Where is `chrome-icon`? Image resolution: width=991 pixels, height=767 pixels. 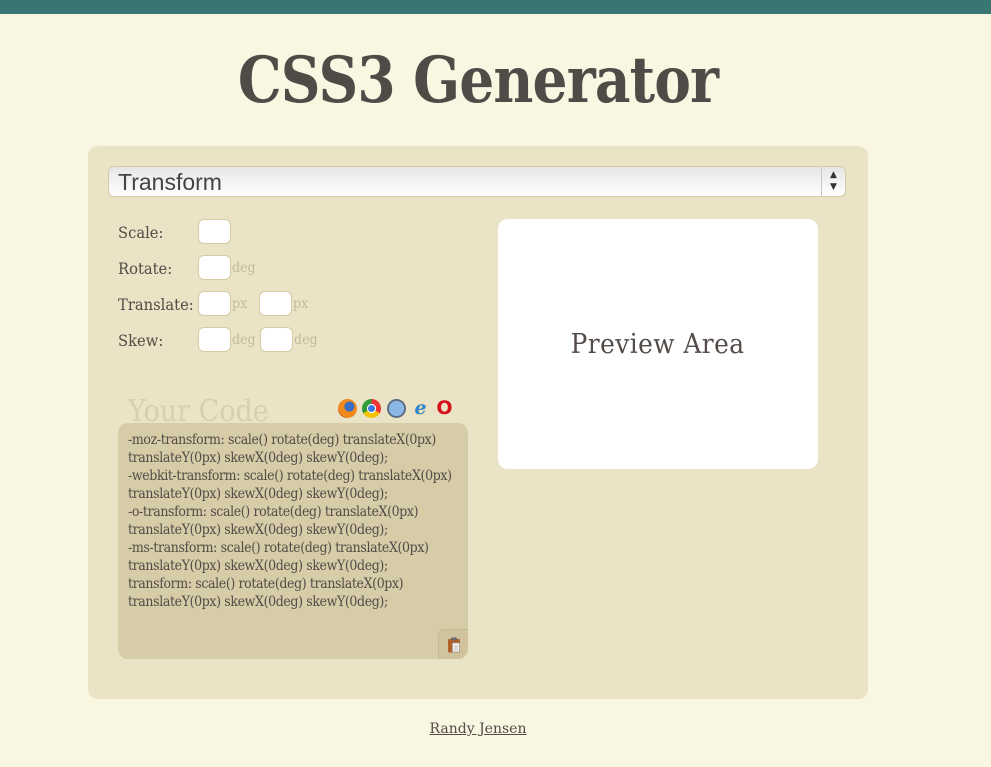 chrome-icon is located at coordinates (371, 408).